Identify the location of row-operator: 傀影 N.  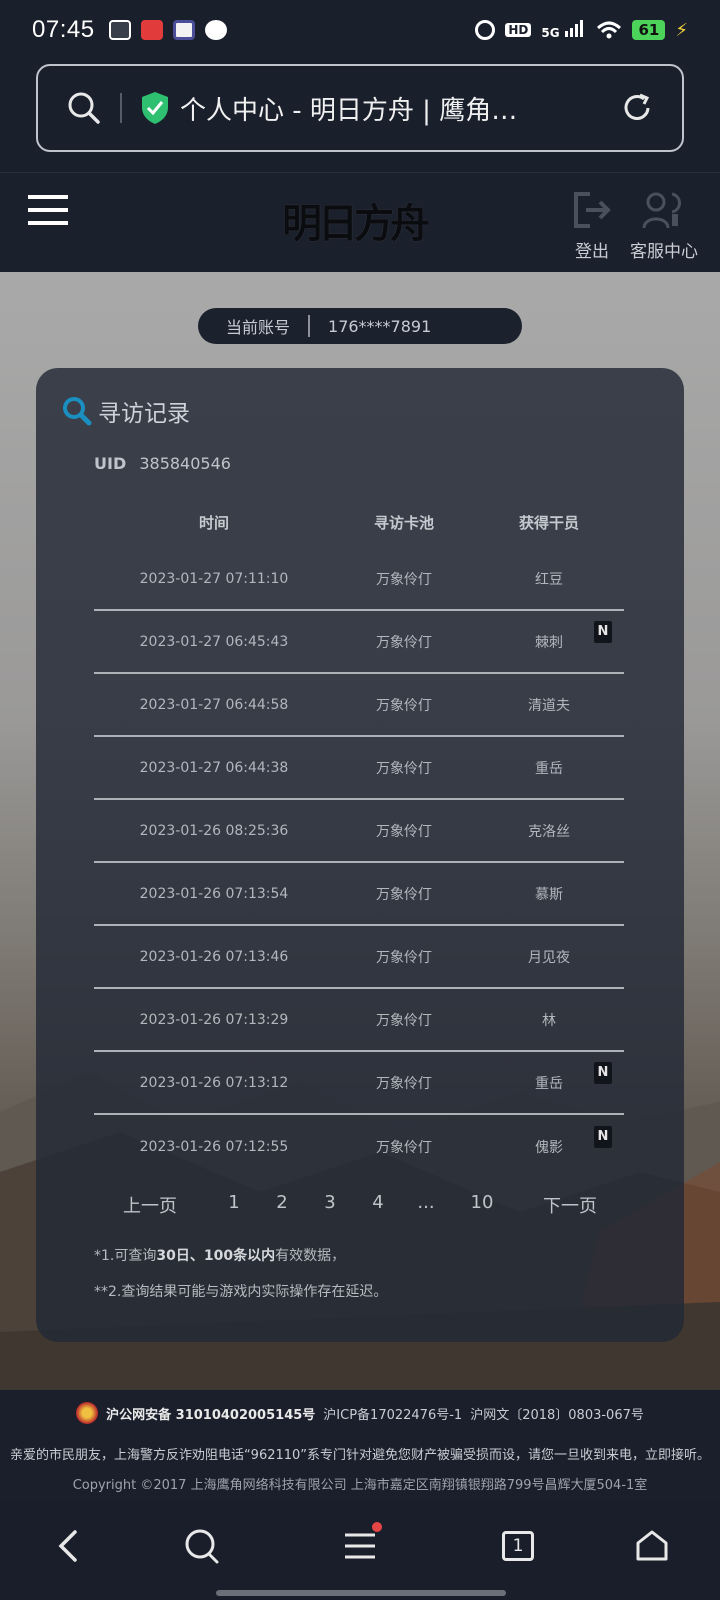
(549, 1141).